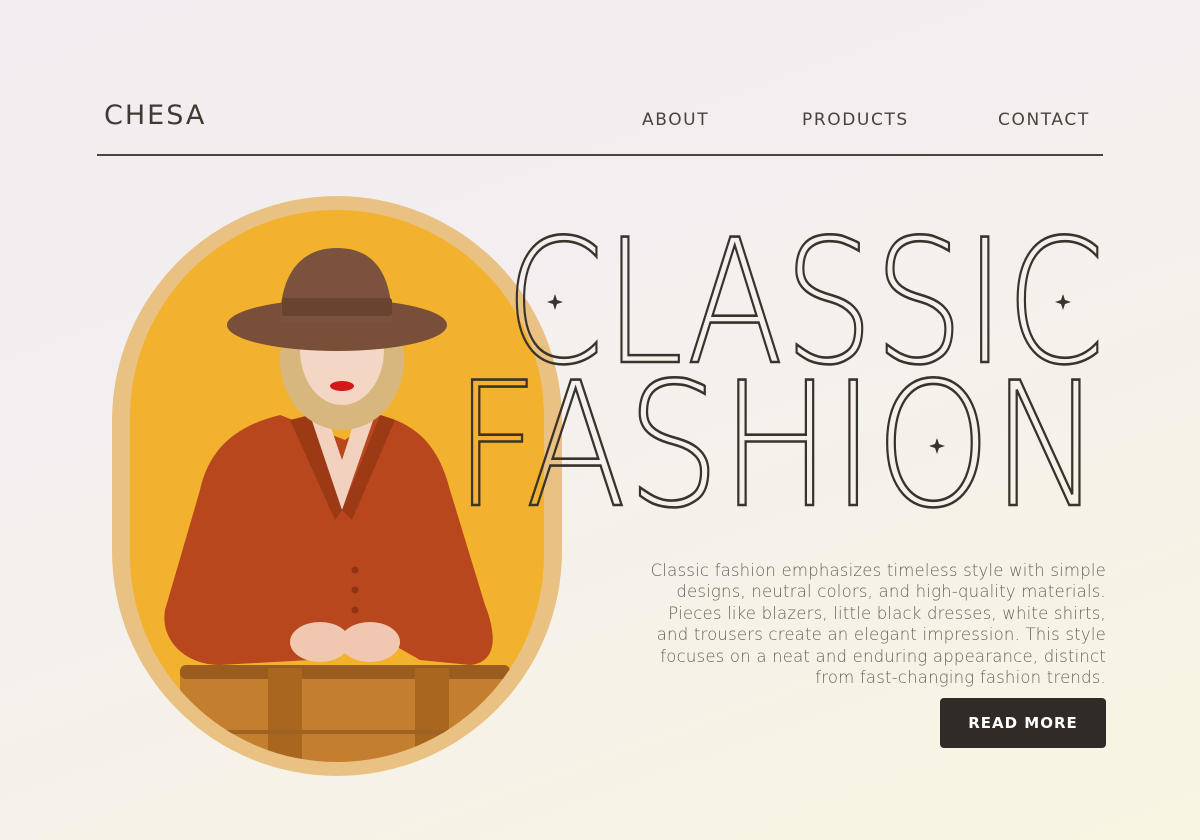  What do you see at coordinates (1023, 723) in the screenshot?
I see `read-more-button: READ MORE` at bounding box center [1023, 723].